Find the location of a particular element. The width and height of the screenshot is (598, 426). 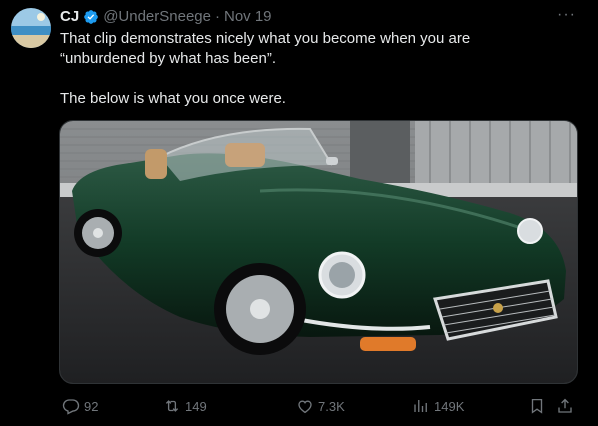

share-icon is located at coordinates (565, 405).